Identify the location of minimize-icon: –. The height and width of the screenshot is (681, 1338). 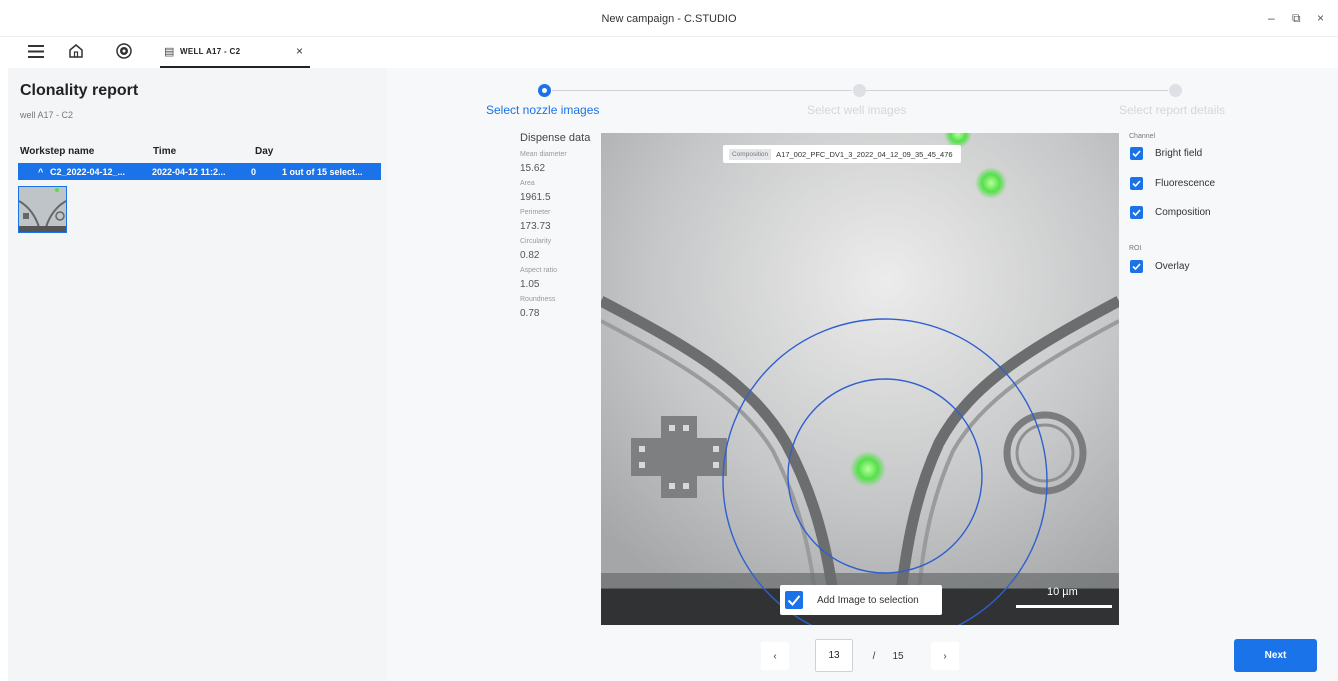
(1271, 18).